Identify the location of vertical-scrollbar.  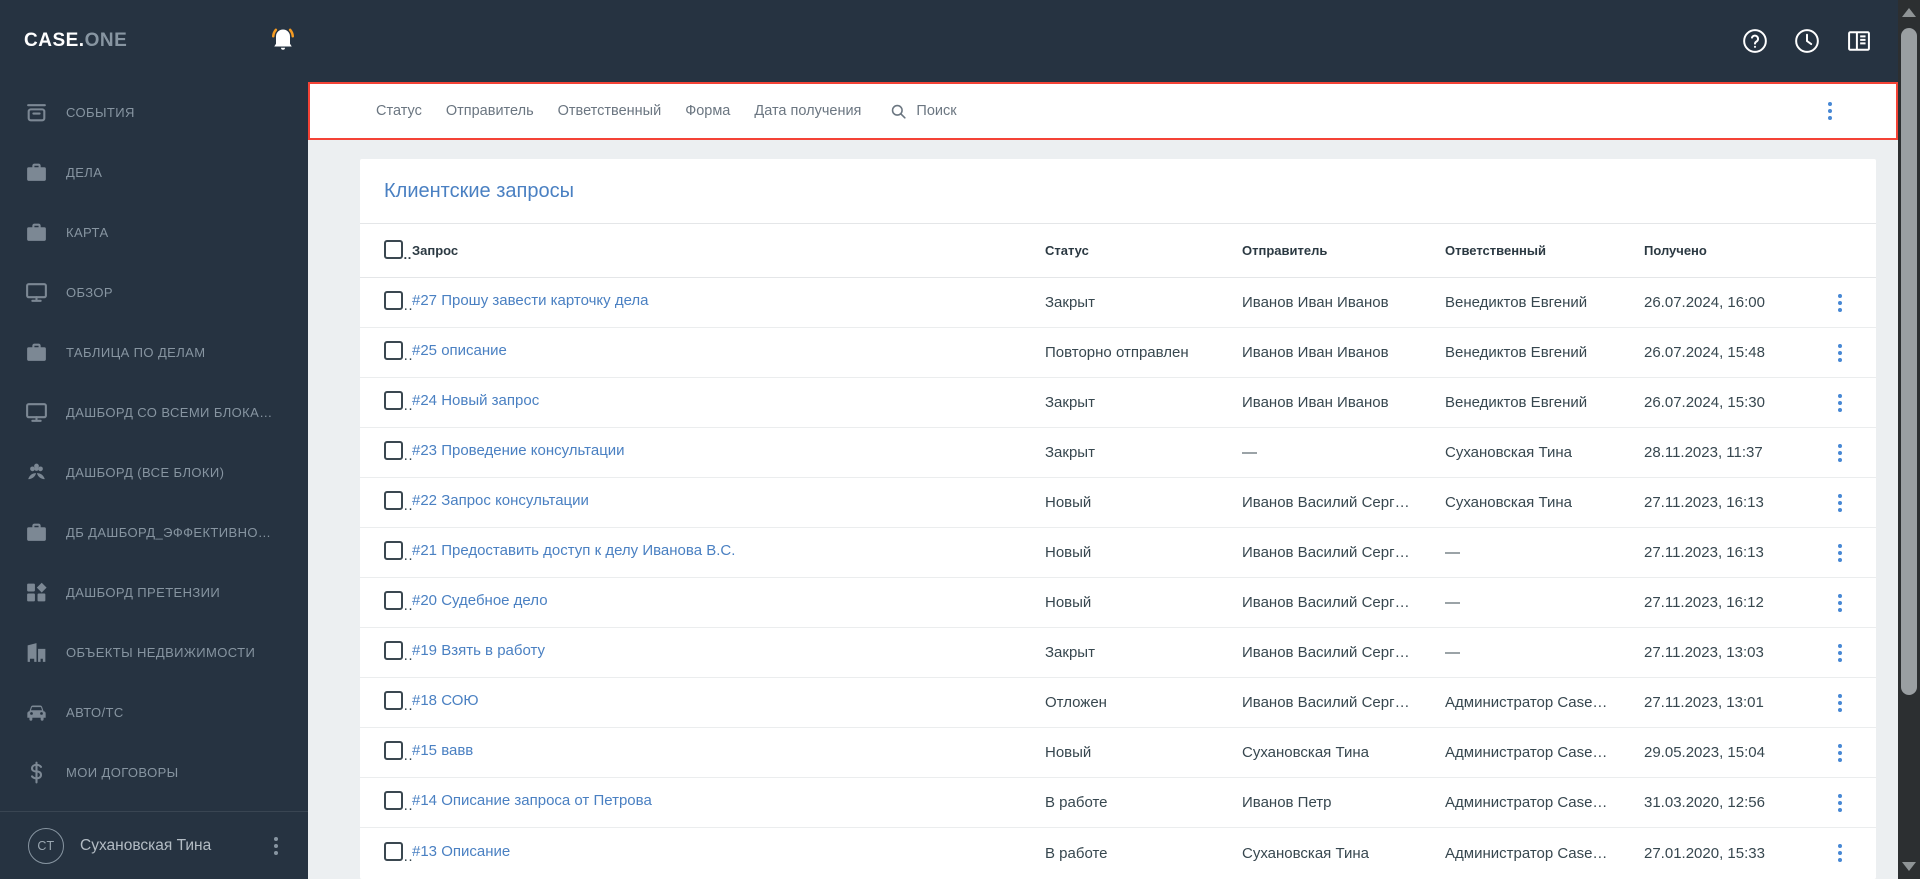
(1909, 439).